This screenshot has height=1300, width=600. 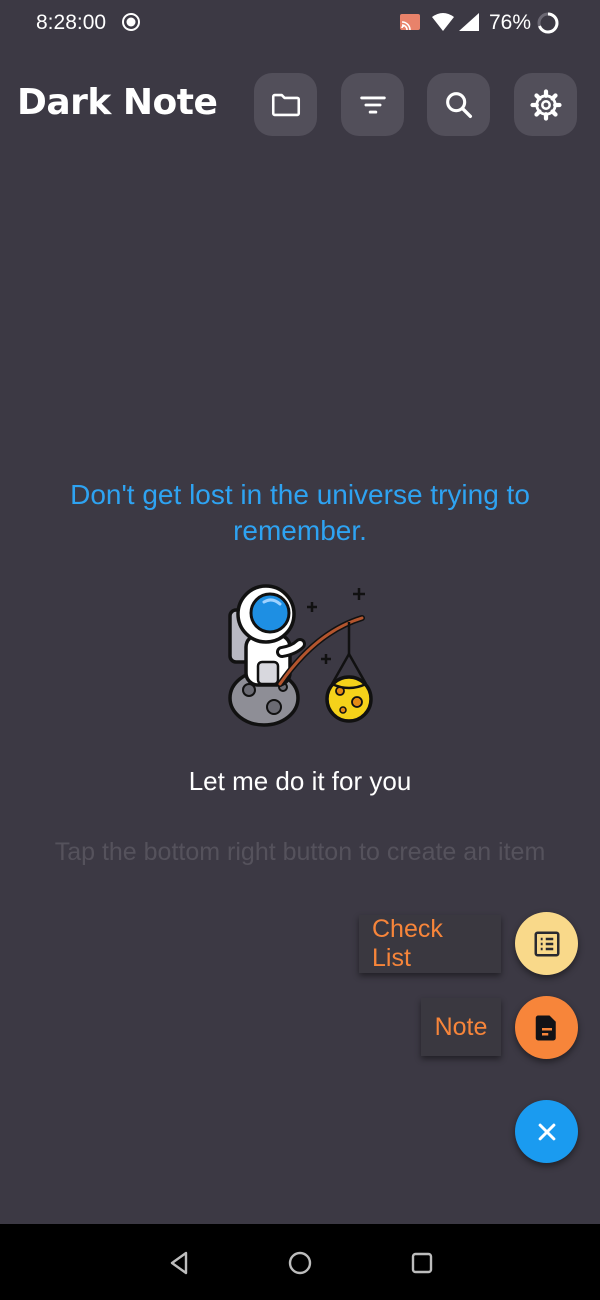 I want to click on checklist-label: Check List, so click(x=430, y=944).